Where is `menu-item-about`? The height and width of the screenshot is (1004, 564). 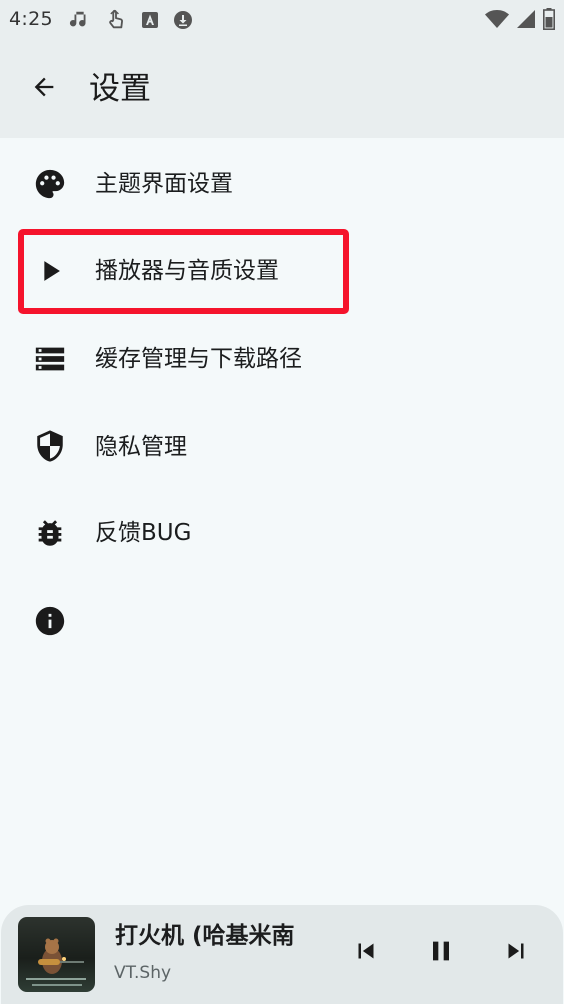
menu-item-about is located at coordinates (282, 623).